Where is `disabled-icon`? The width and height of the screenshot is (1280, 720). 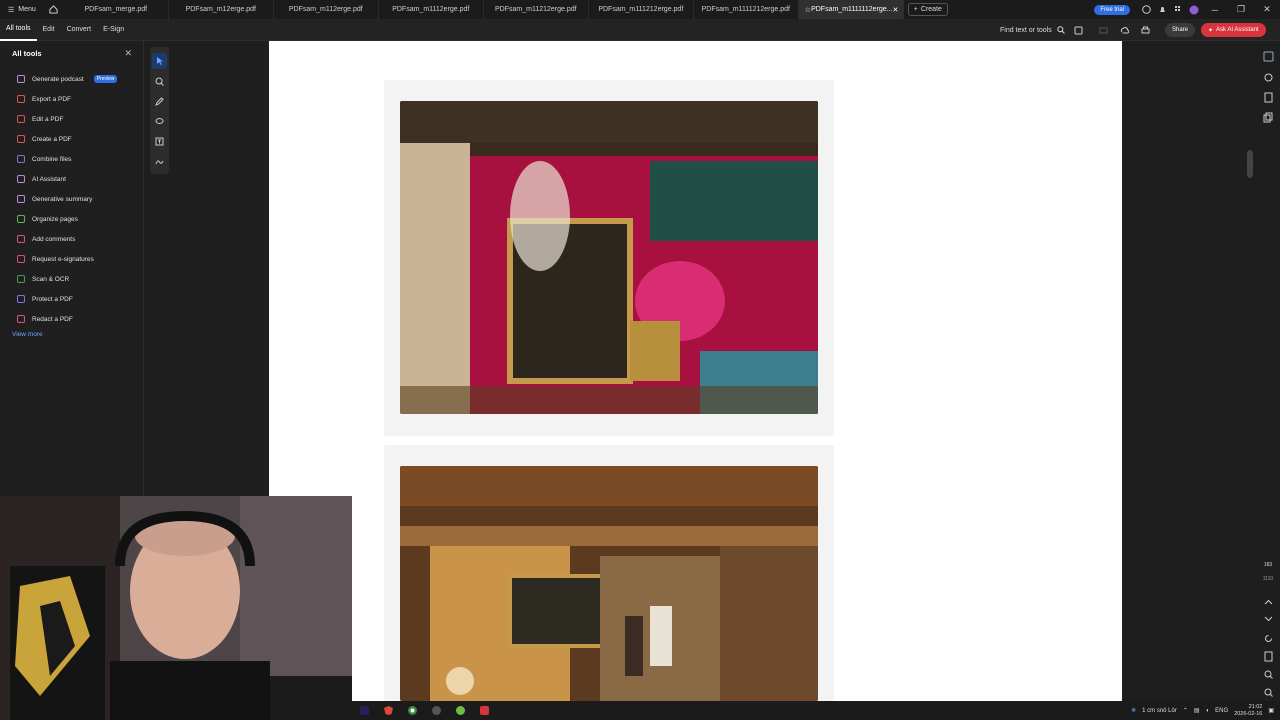 disabled-icon is located at coordinates (1103, 30).